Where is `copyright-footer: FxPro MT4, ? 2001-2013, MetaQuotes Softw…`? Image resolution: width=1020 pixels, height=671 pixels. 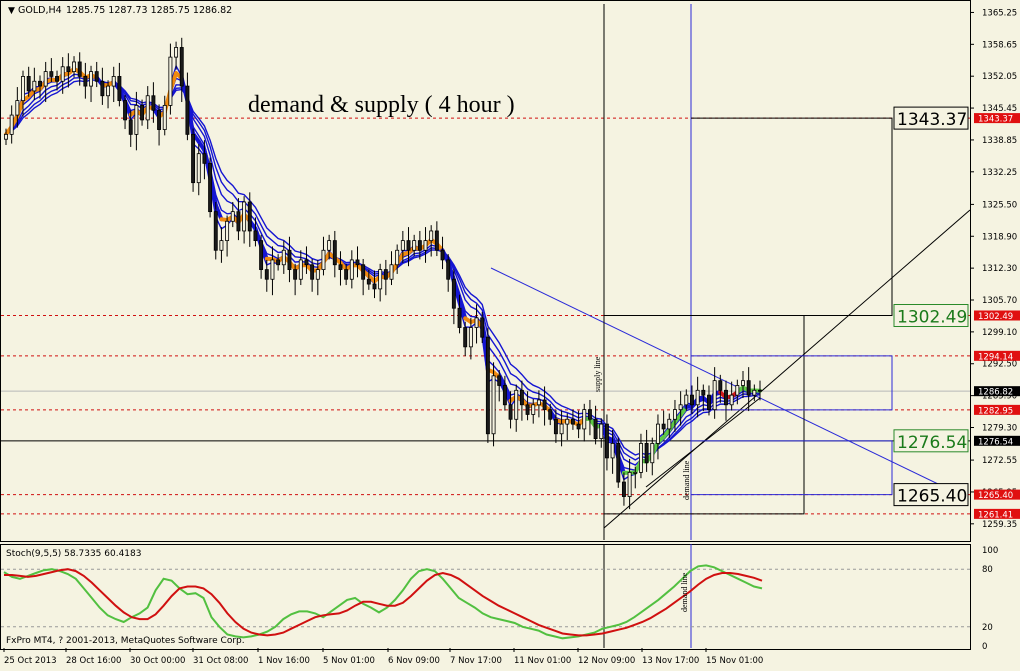
copyright-footer: FxPro MT4, ? 2001-2013, MetaQuotes Softw… is located at coordinates (125, 641).